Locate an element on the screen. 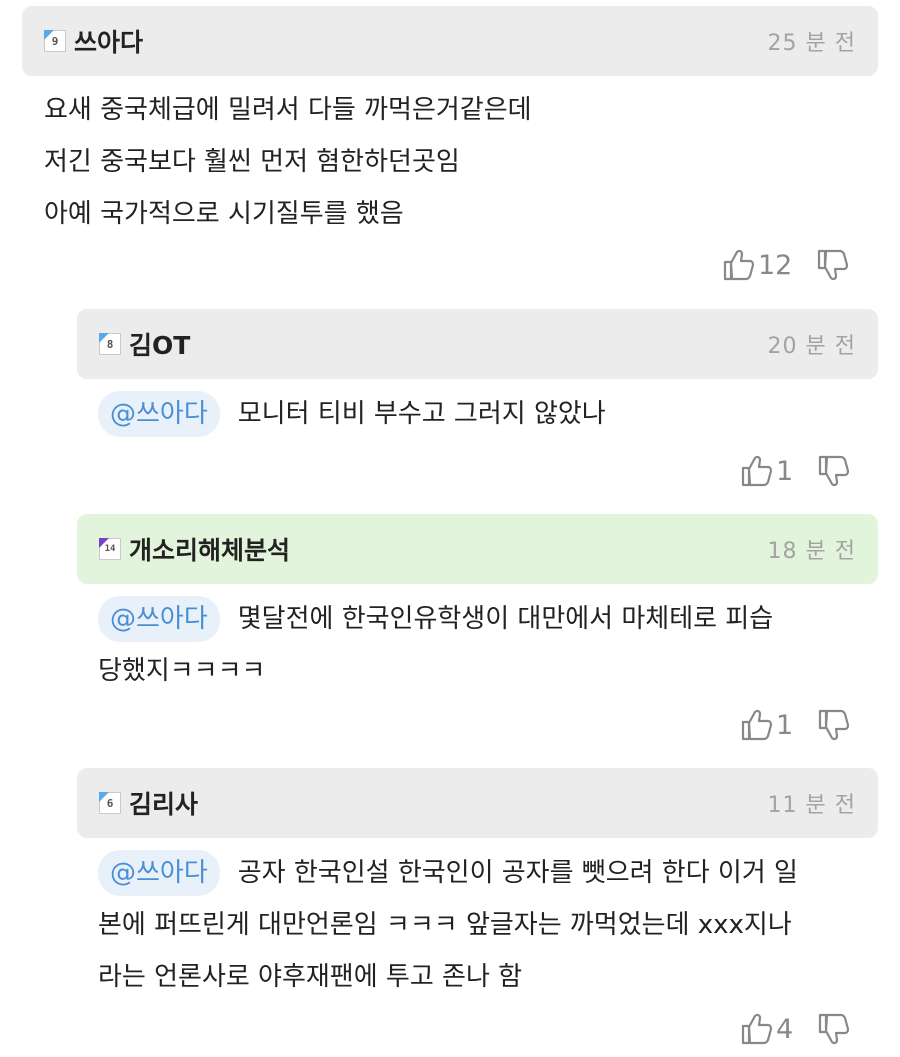 This screenshot has width=900, height=1057. comment-line: @쓰아다 공자 한국인설 한국인이 공자를 뺏으려 한다 이거 일 is located at coordinates (448, 873).